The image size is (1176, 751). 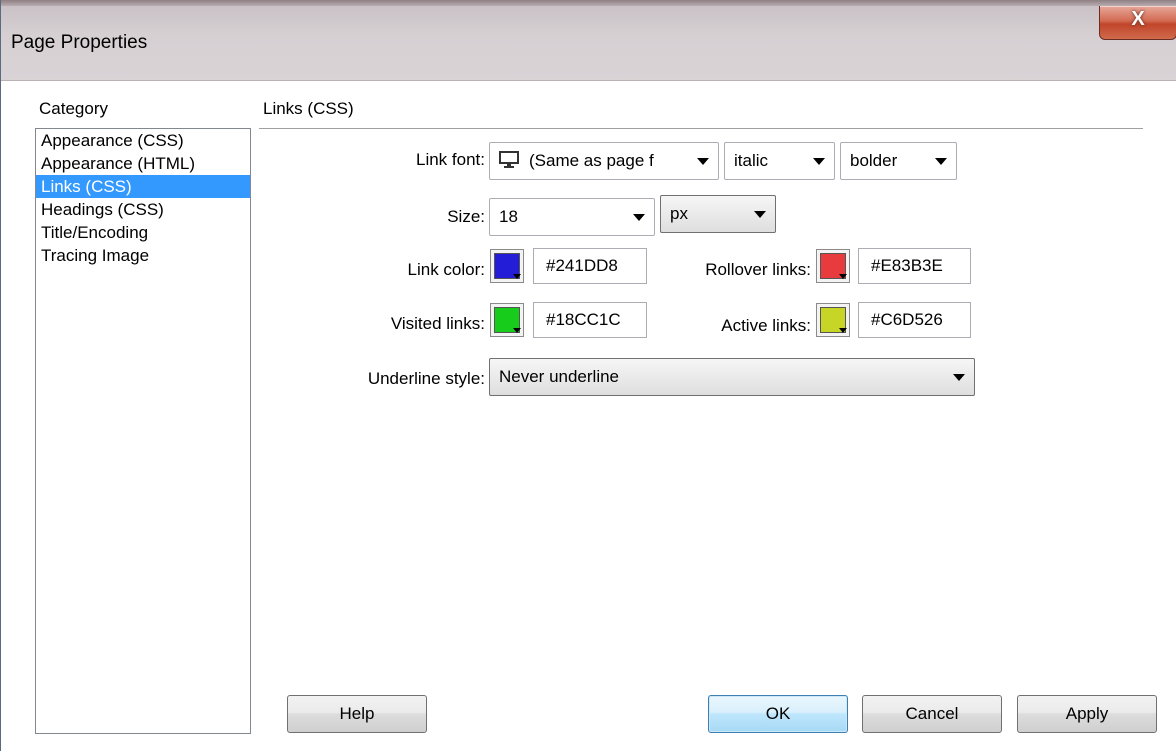 What do you see at coordinates (914, 266) in the screenshot?
I see `rollover-links-input: #E83B3E` at bounding box center [914, 266].